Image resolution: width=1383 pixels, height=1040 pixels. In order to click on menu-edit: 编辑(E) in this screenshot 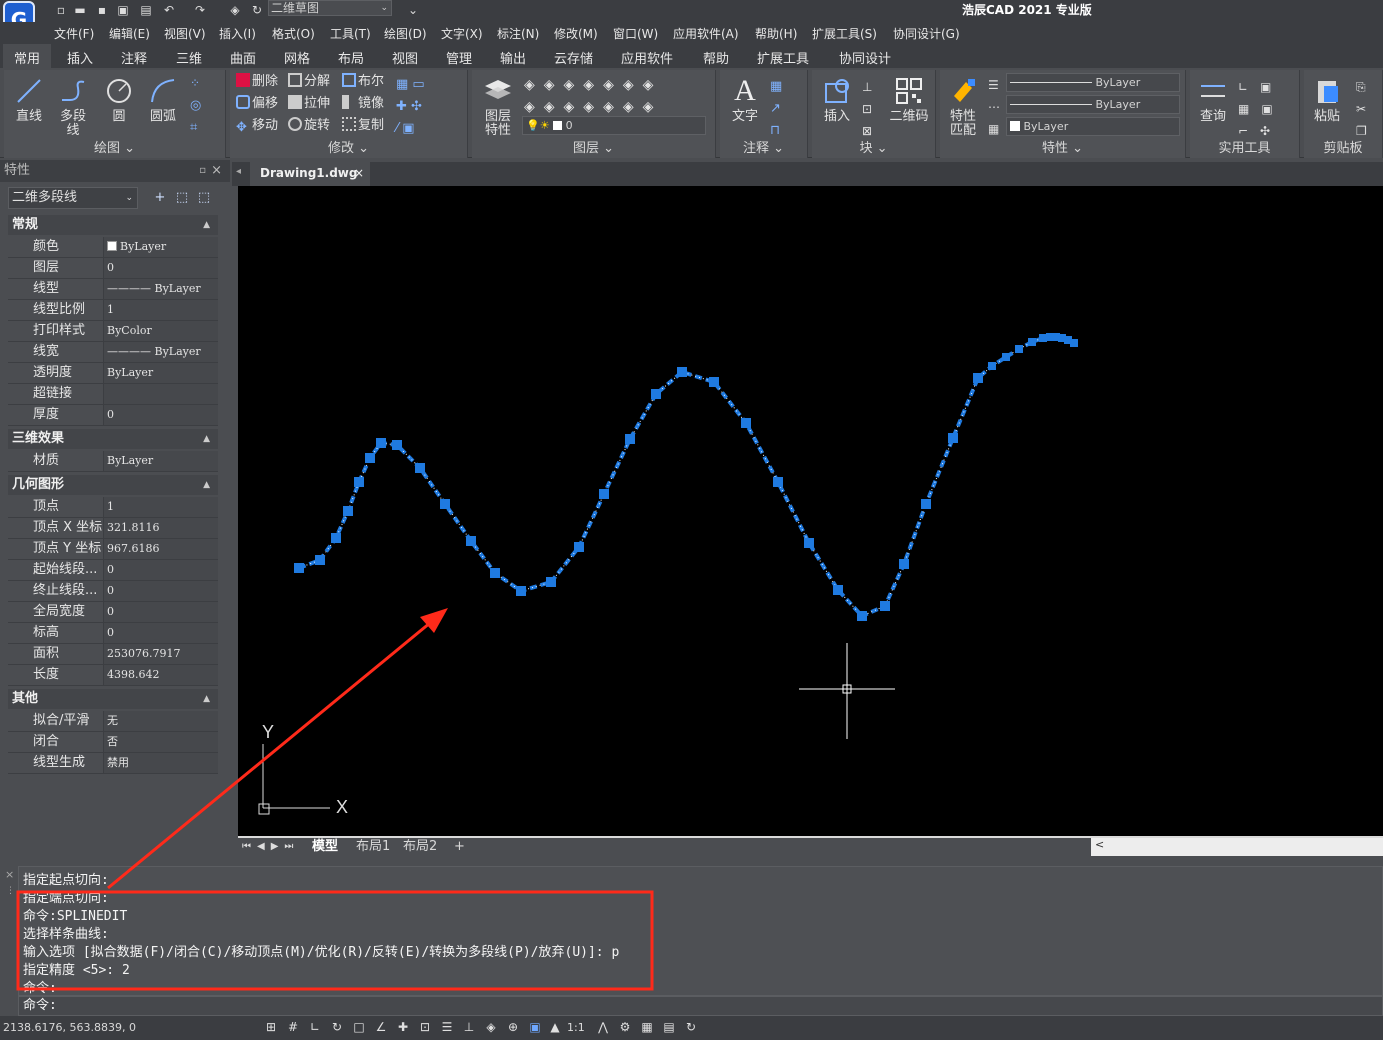, I will do `click(129, 33)`.